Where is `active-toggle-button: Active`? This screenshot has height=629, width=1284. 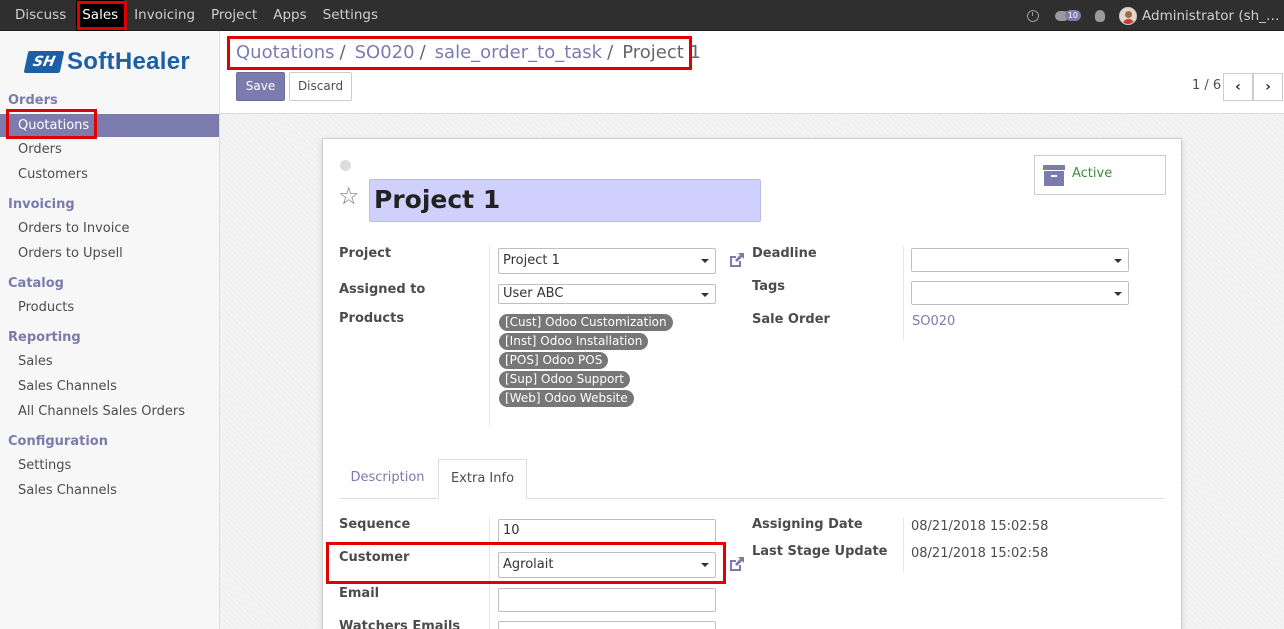
active-toggle-button: Active is located at coordinates (1100, 175).